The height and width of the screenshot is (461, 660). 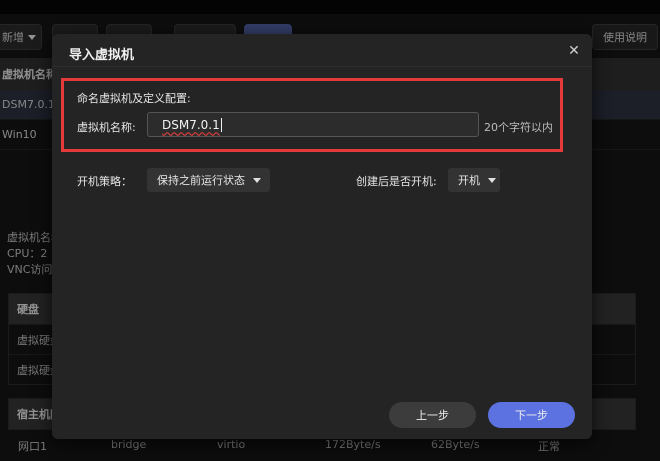 I want to click on previous-button: 上一步, so click(x=432, y=415).